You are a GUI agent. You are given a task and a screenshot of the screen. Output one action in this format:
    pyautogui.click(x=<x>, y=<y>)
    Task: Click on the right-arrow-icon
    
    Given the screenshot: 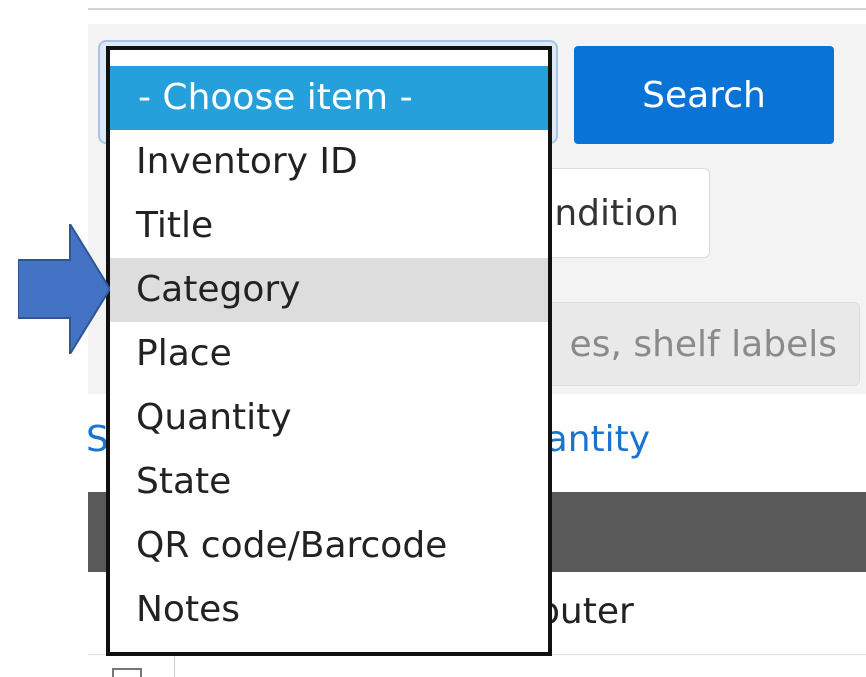 What is the action you would take?
    pyautogui.click(x=64, y=289)
    